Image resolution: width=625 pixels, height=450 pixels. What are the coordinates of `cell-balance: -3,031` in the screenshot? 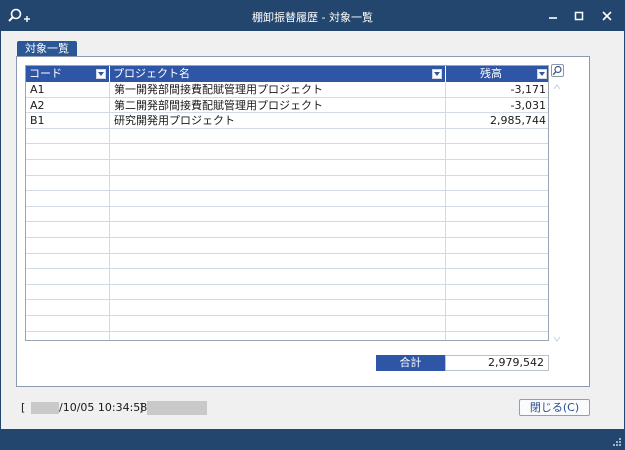 It's located at (528, 105).